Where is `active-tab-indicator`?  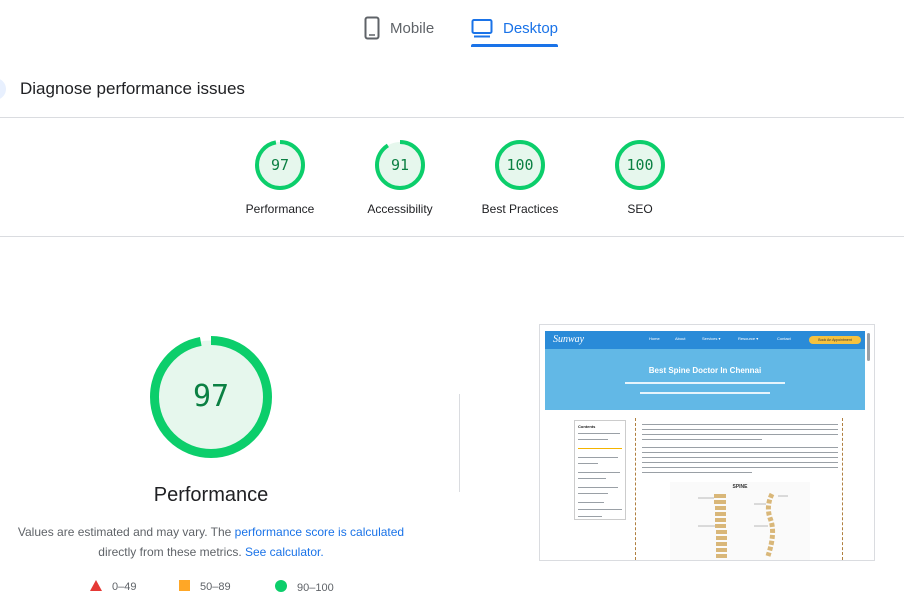 active-tab-indicator is located at coordinates (514, 45).